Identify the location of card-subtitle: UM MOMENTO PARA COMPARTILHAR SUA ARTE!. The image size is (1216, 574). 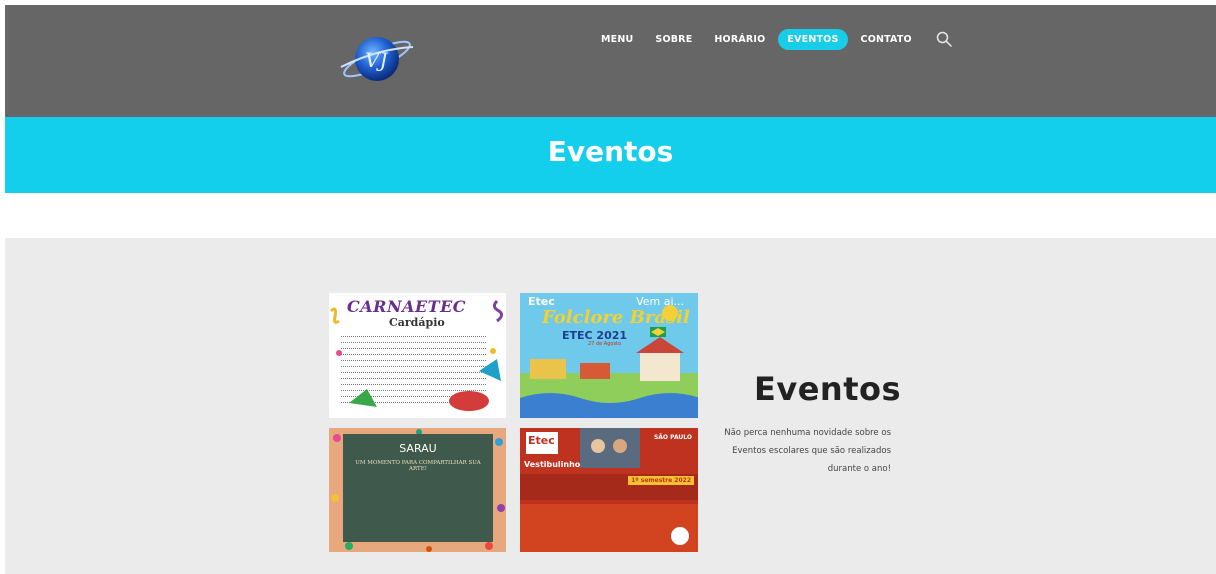
(418, 466).